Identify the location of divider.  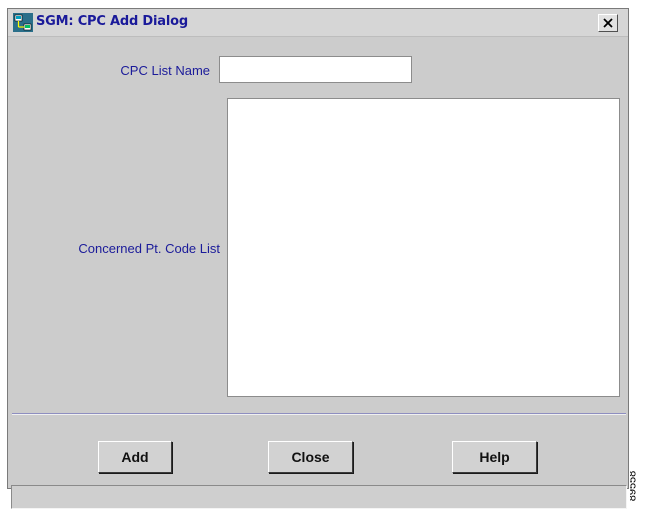
(319, 414).